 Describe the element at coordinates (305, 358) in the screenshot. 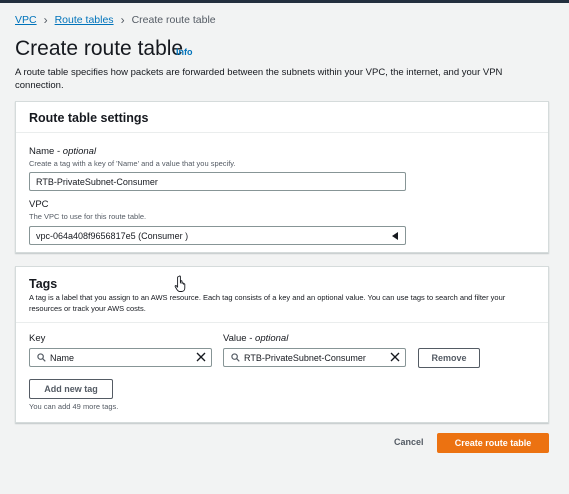

I see `tag-value-value: RTB-PrivateSubnet-Consumer` at that location.